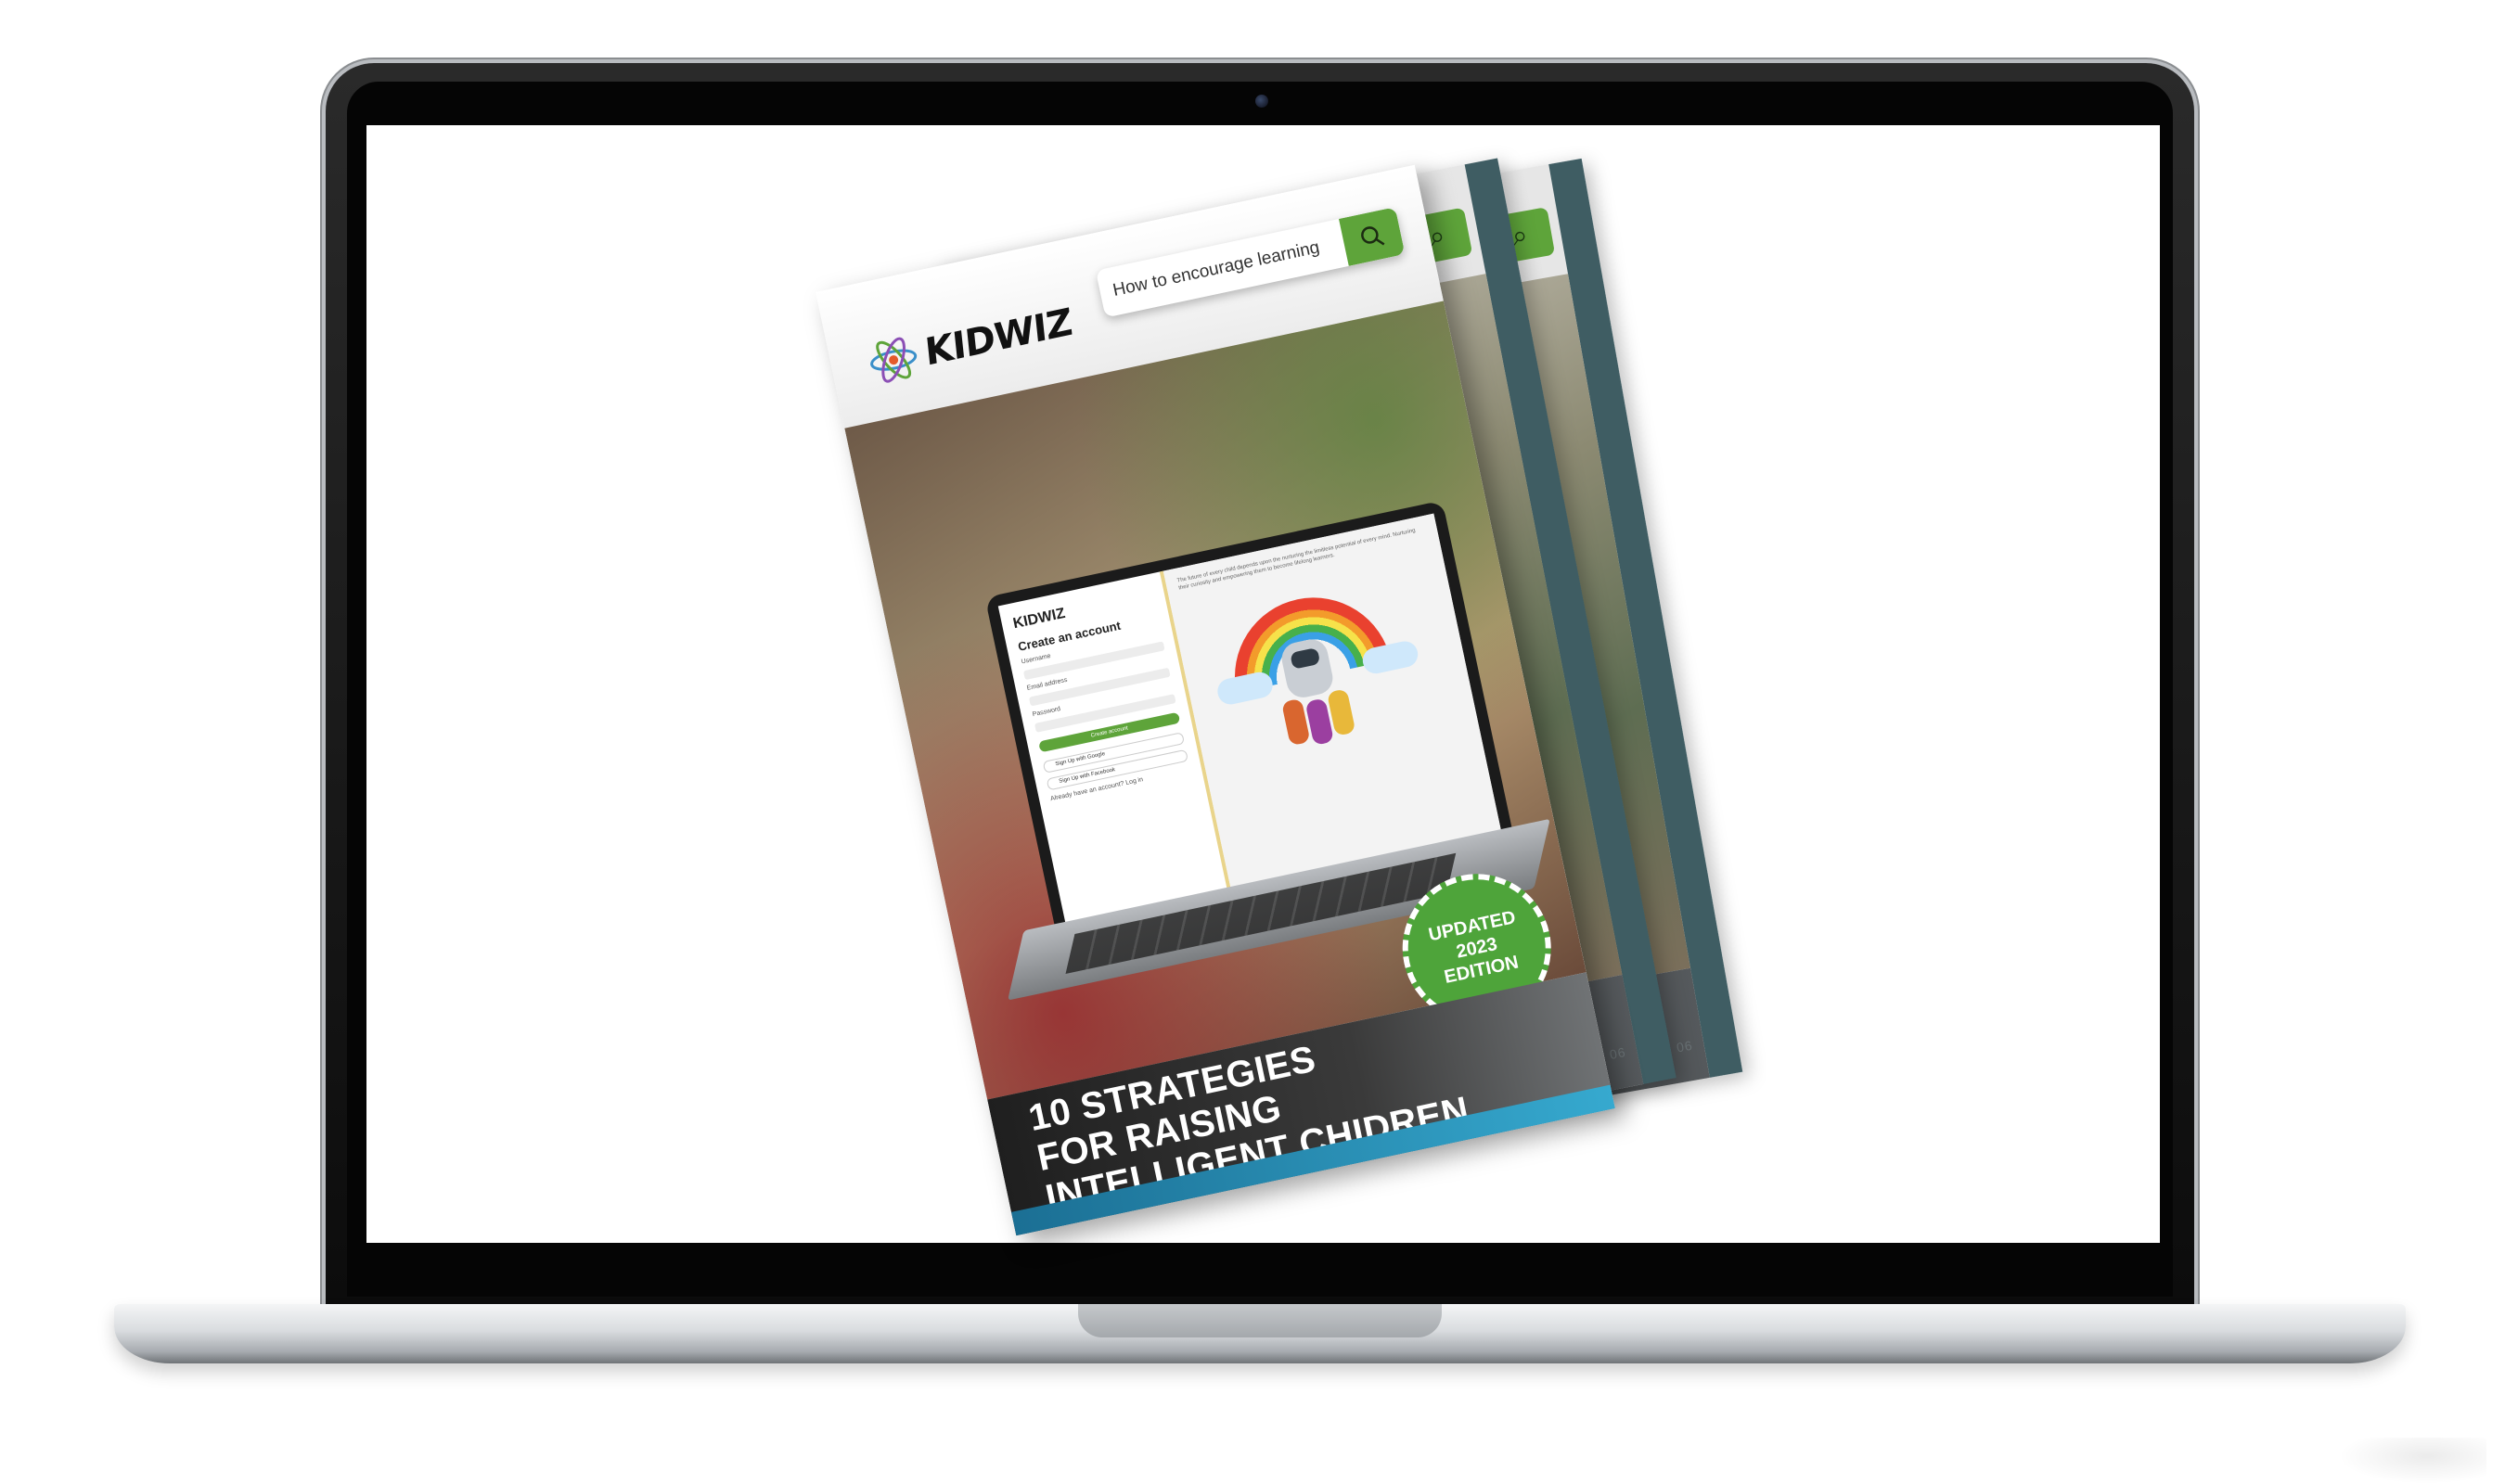 The image size is (2505, 1484). What do you see at coordinates (1306, 658) in the screenshot?
I see `robot-face` at bounding box center [1306, 658].